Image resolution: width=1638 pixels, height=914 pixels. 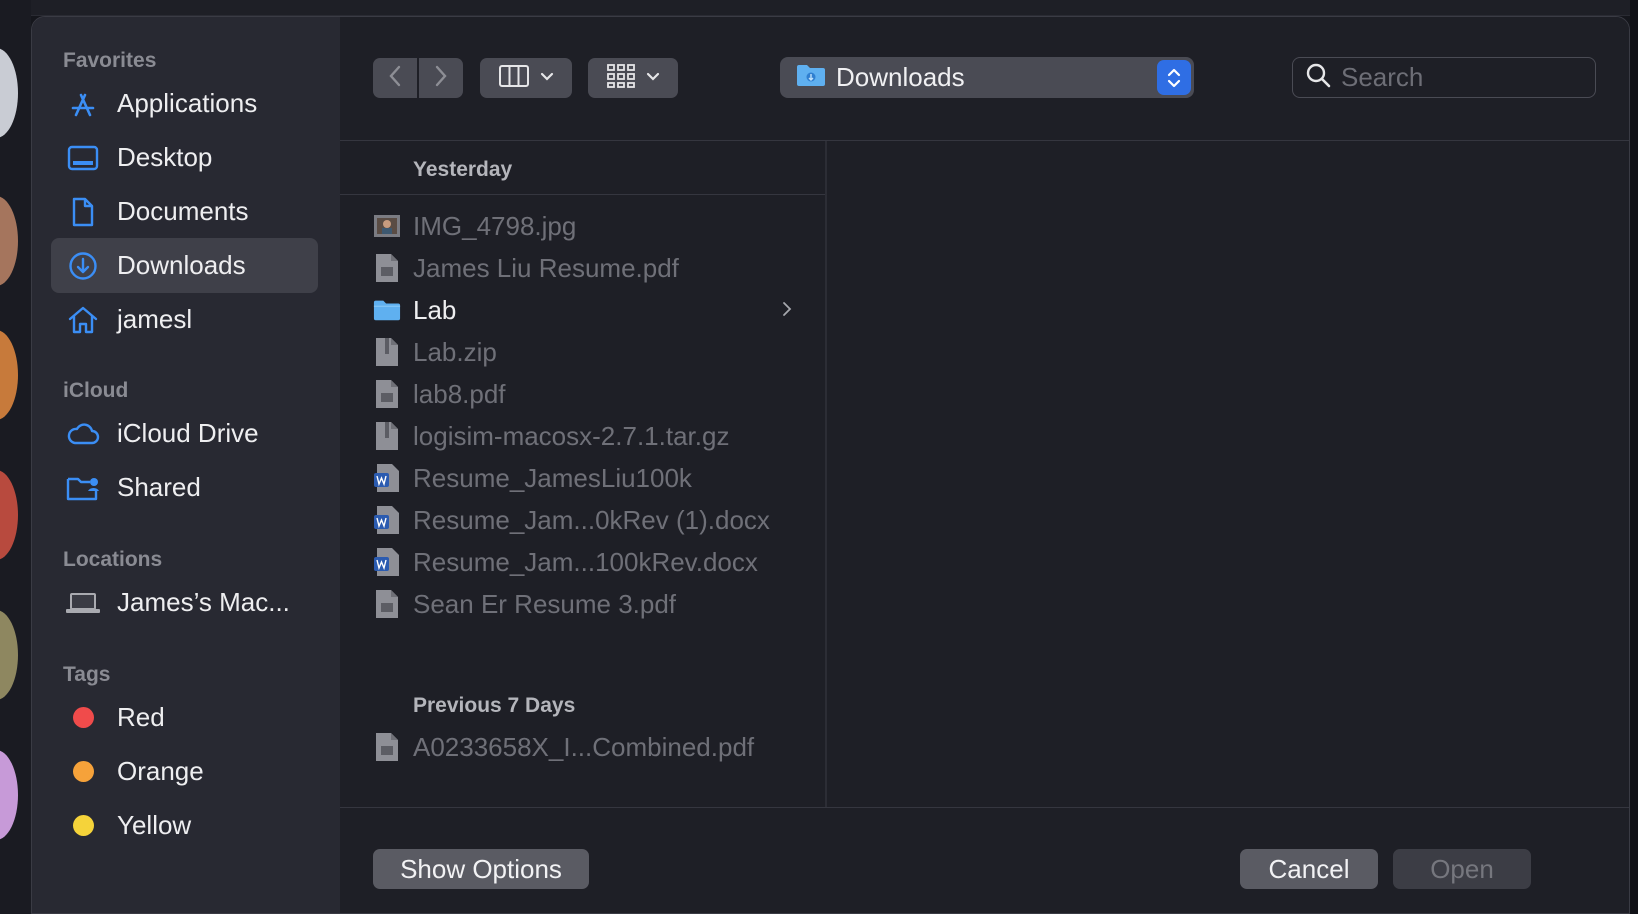 I want to click on sidebar-item-applications: Applications, so click(x=184, y=103).